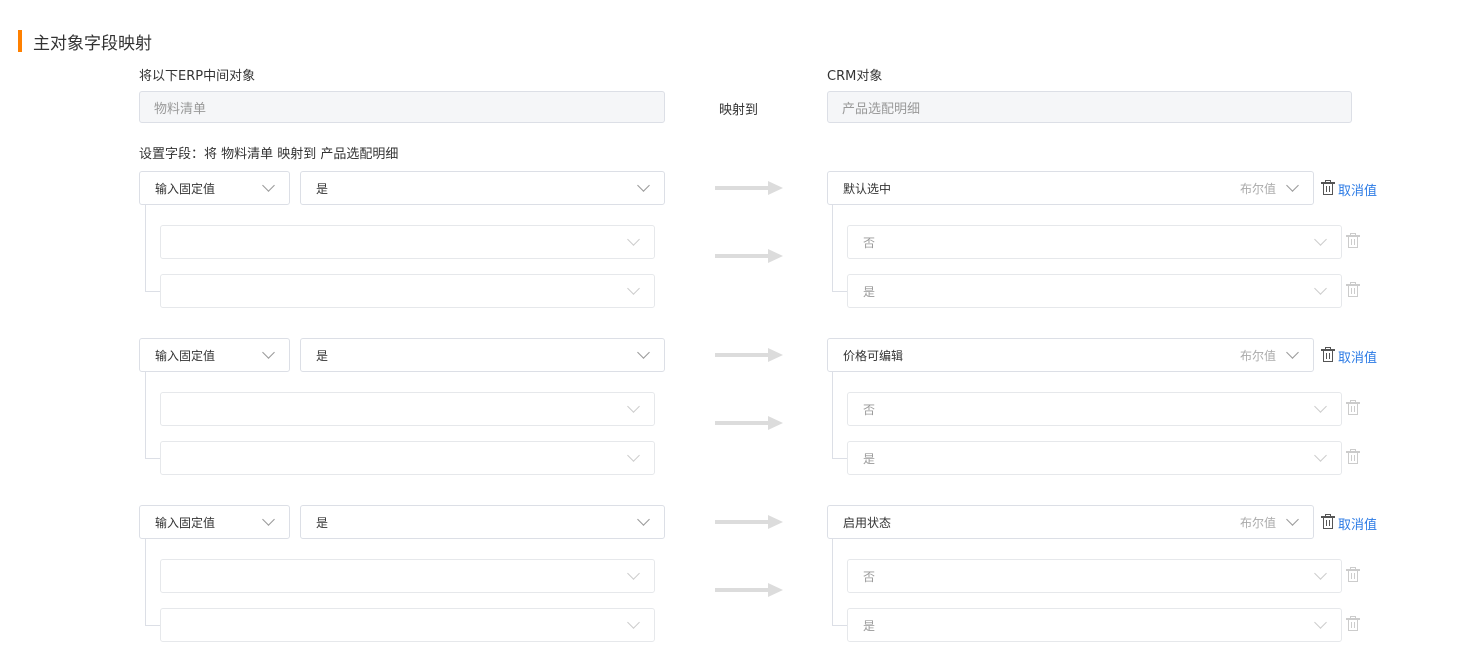 This screenshot has width=1472, height=660. I want to click on section-accent-bar, so click(20, 41).